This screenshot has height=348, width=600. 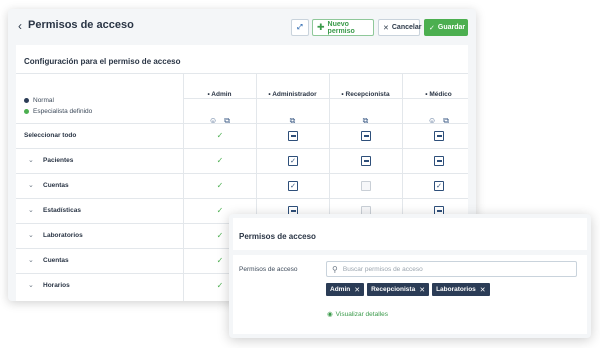 I want to click on column-recepcionista: • Recepcionista, so click(x=365, y=94).